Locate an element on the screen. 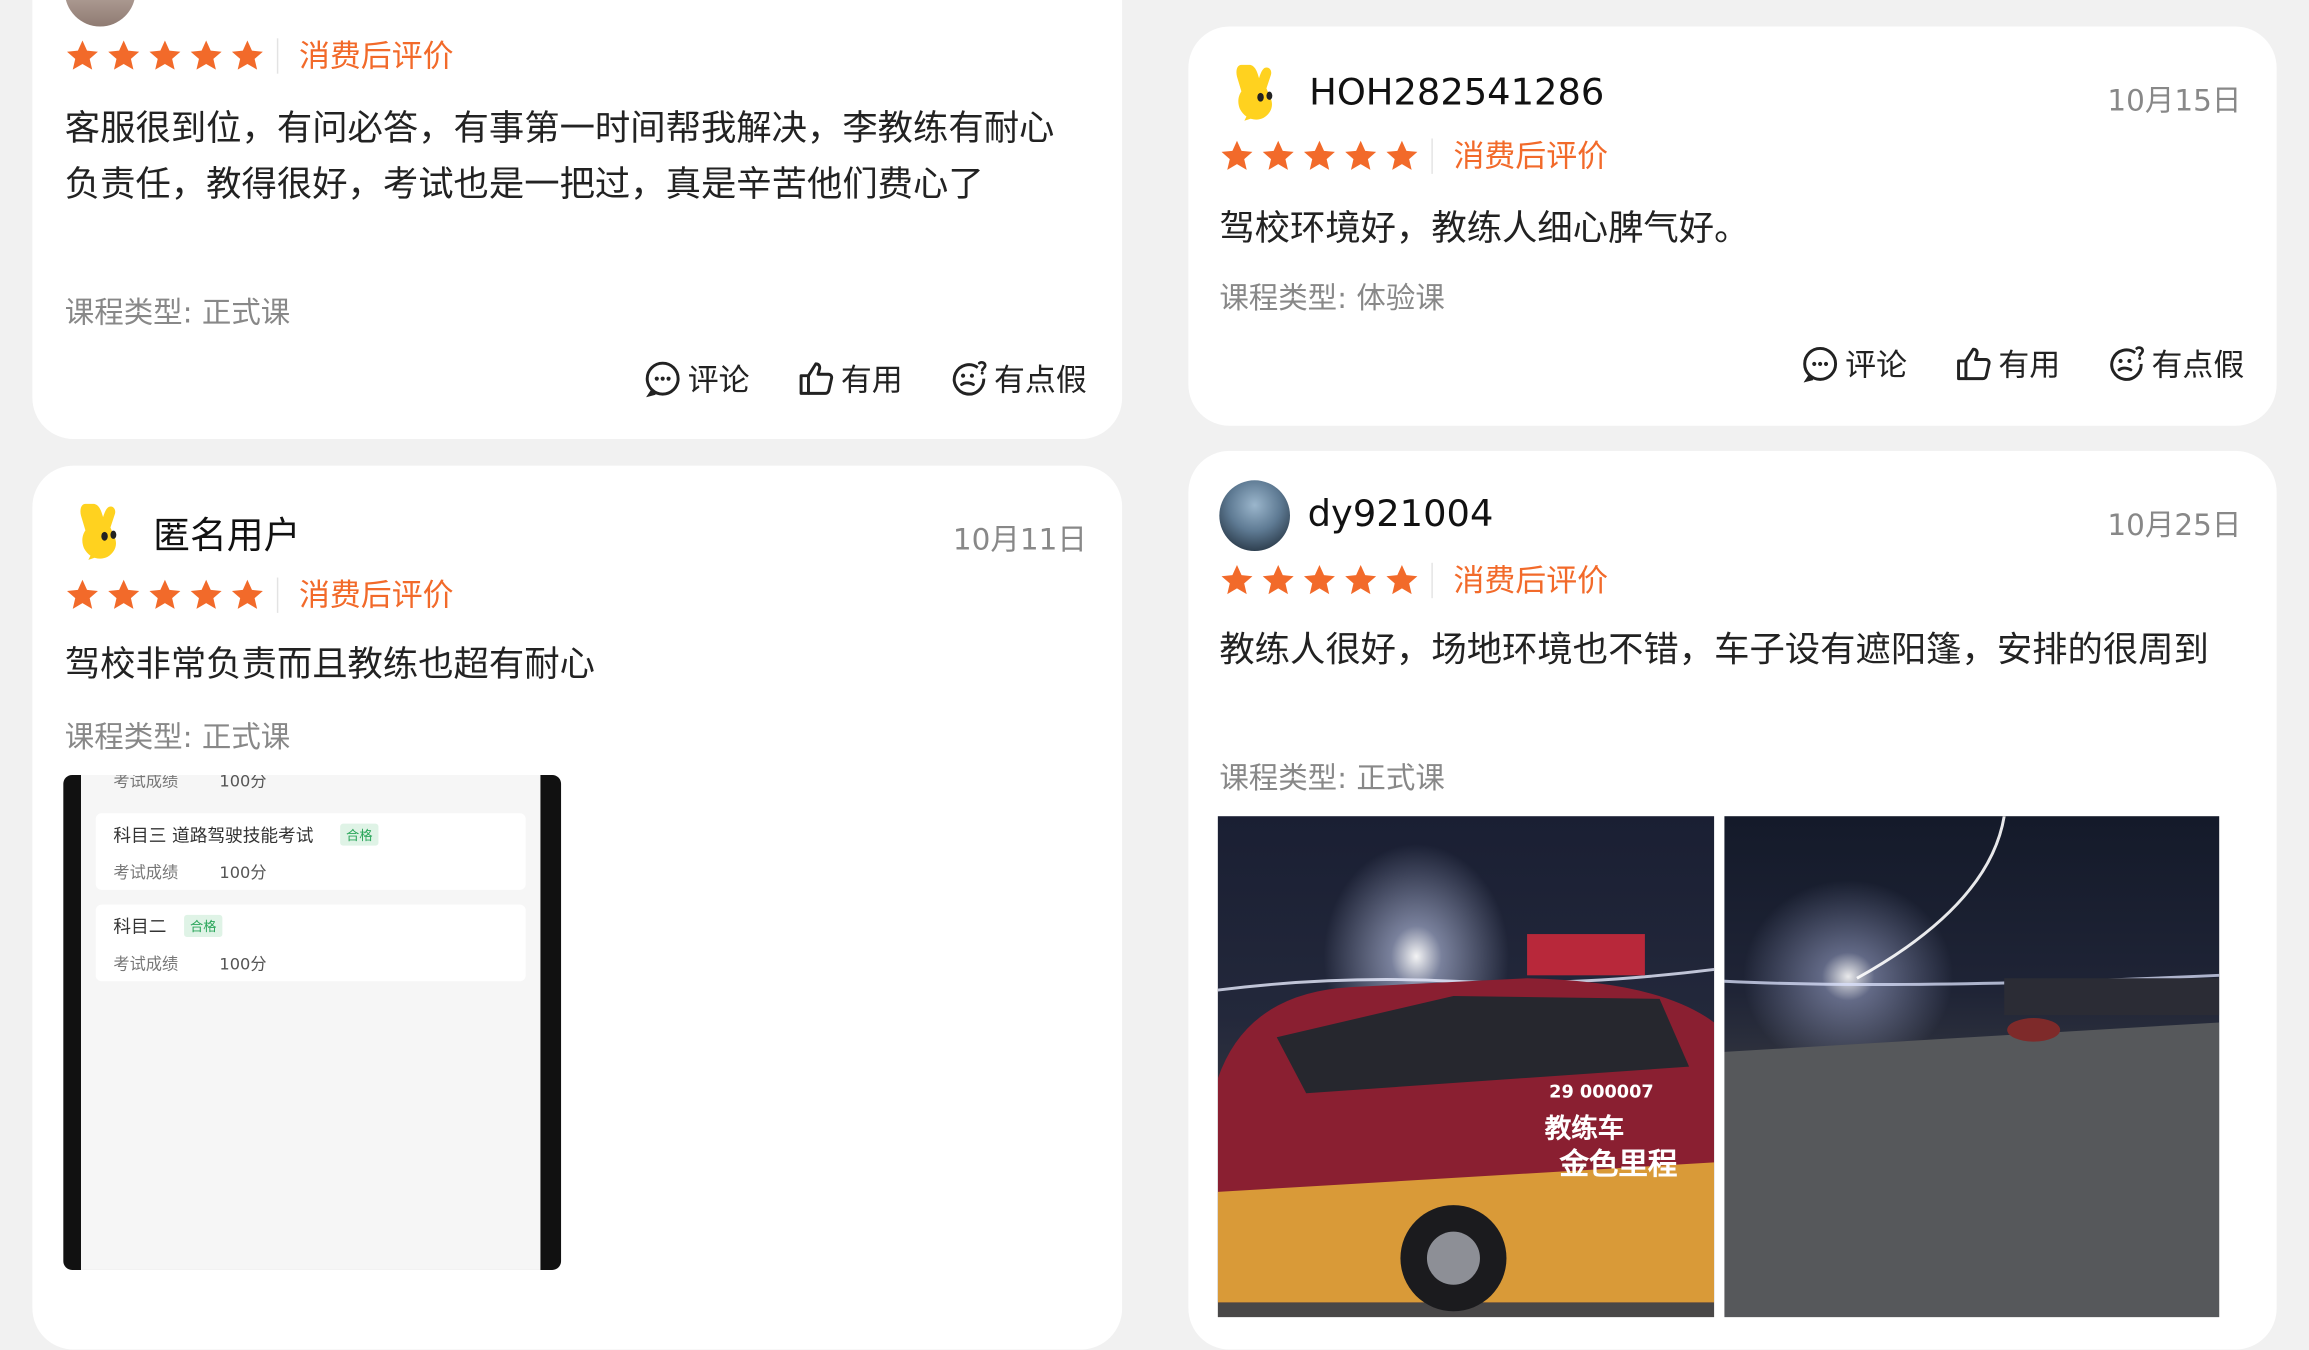 The width and height of the screenshot is (2309, 1350). subject-title: 科目三 道路驾驶技能考试 is located at coordinates (213, 835).